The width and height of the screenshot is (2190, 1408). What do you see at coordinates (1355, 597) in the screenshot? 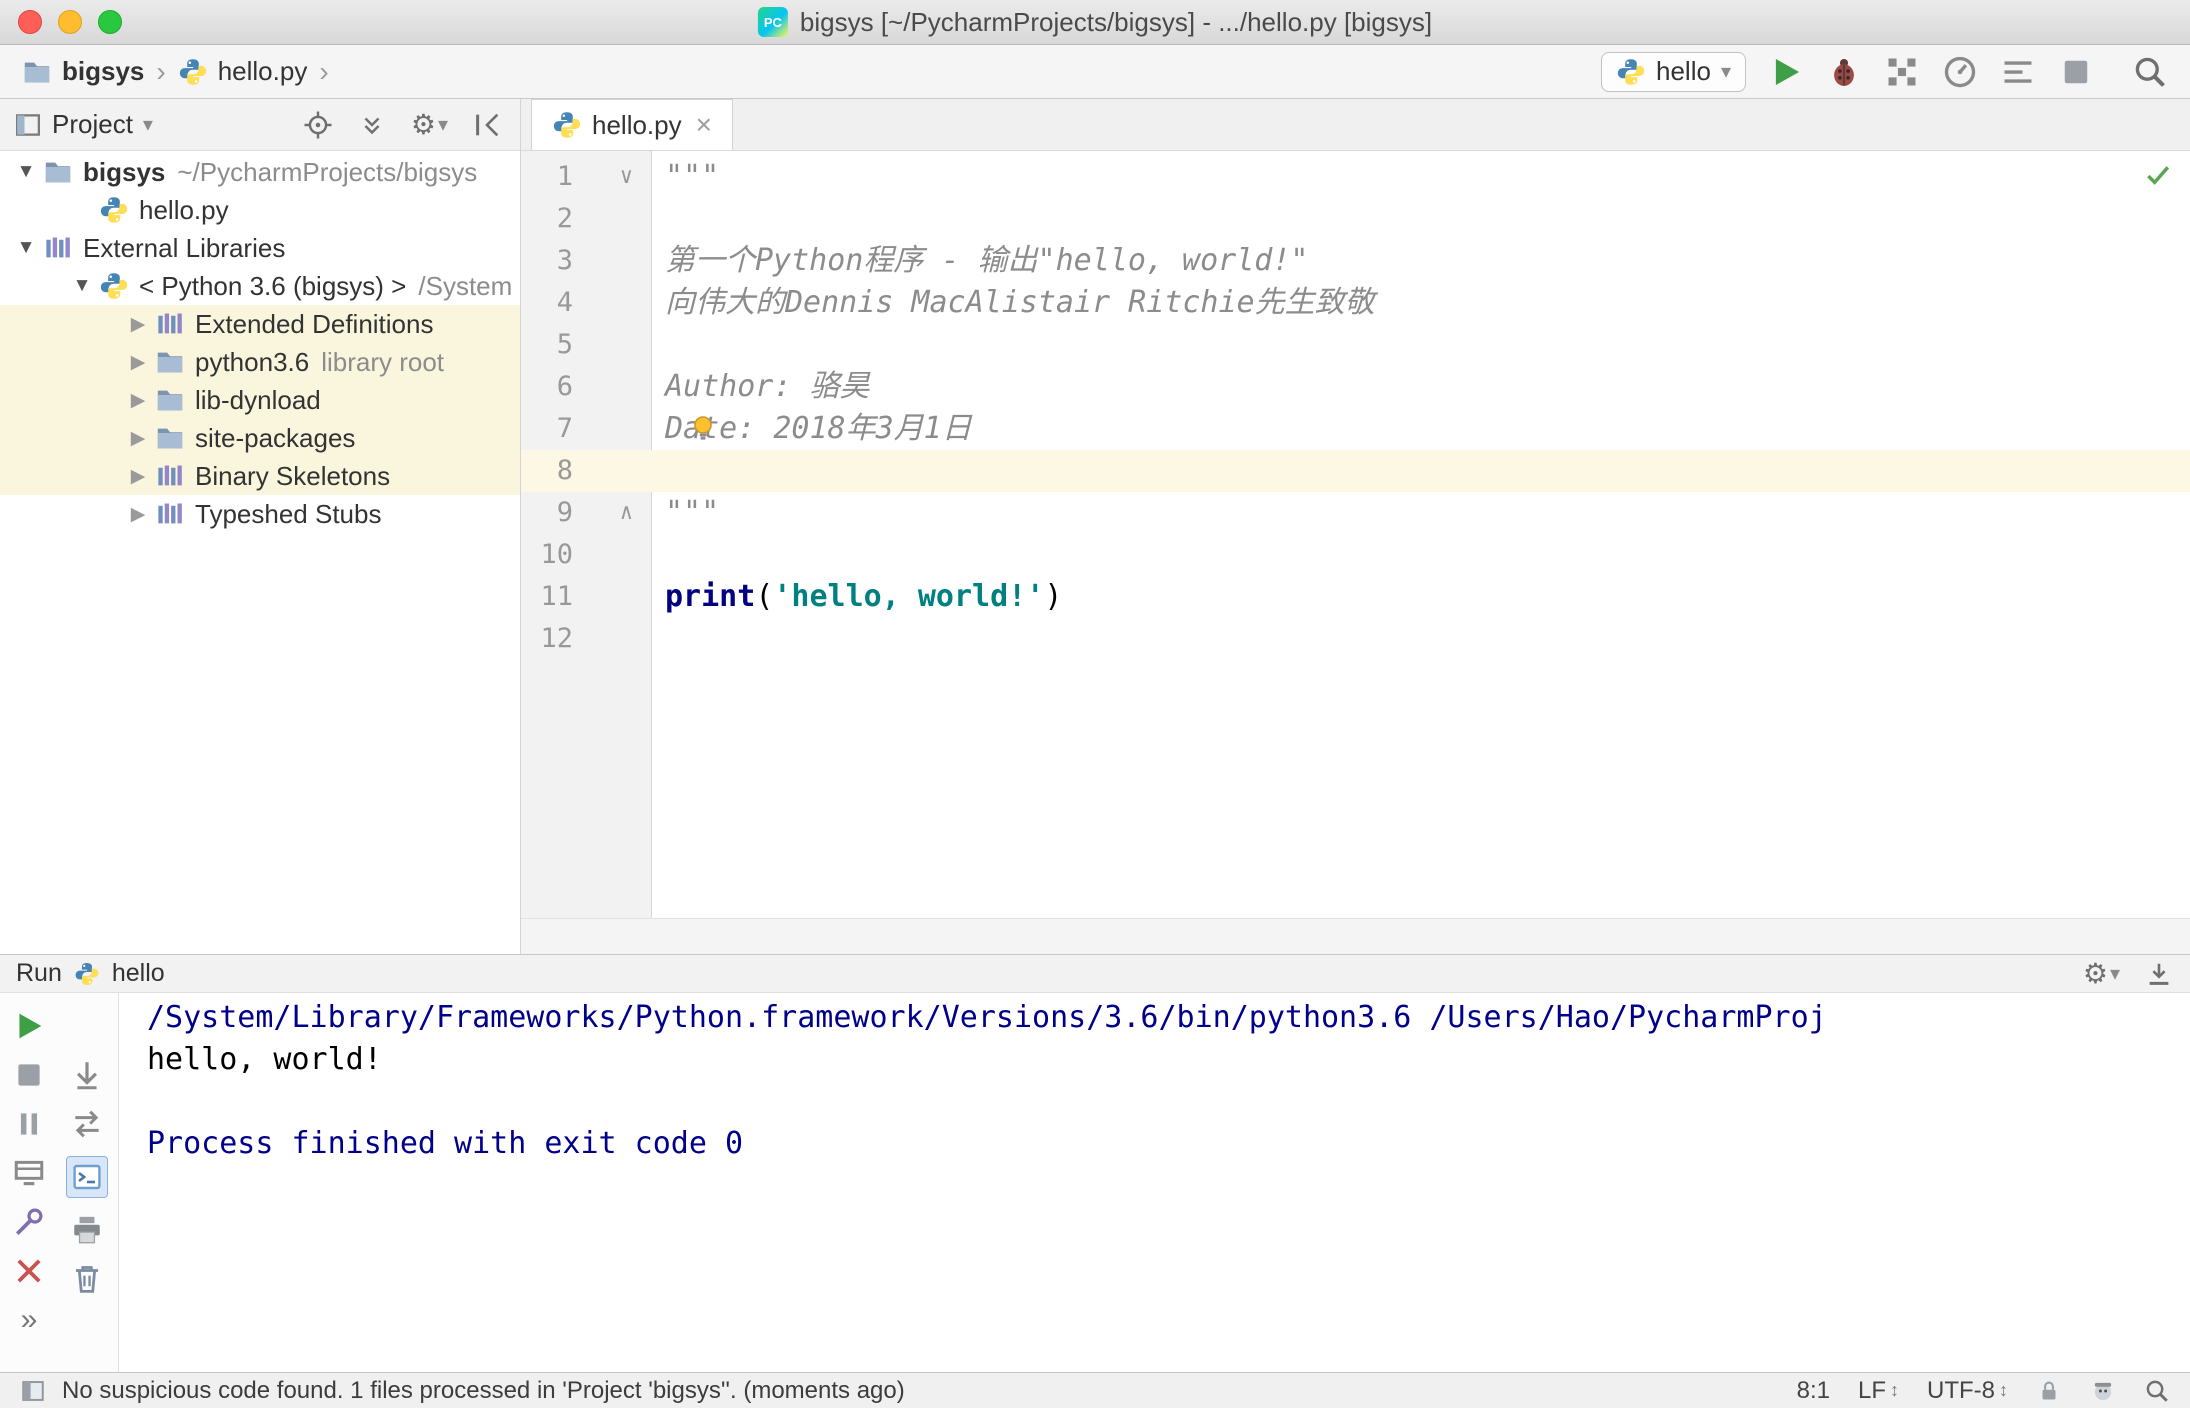
I see `code-line: 11 print('hello, world!')` at bounding box center [1355, 597].